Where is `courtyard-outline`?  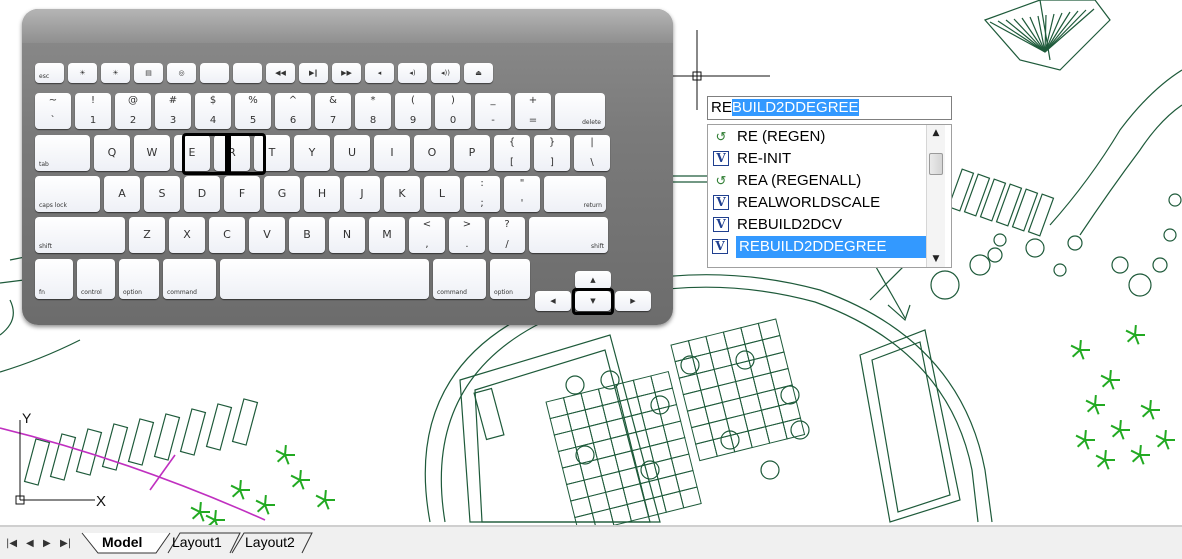 courtyard-outline is located at coordinates (560, 428).